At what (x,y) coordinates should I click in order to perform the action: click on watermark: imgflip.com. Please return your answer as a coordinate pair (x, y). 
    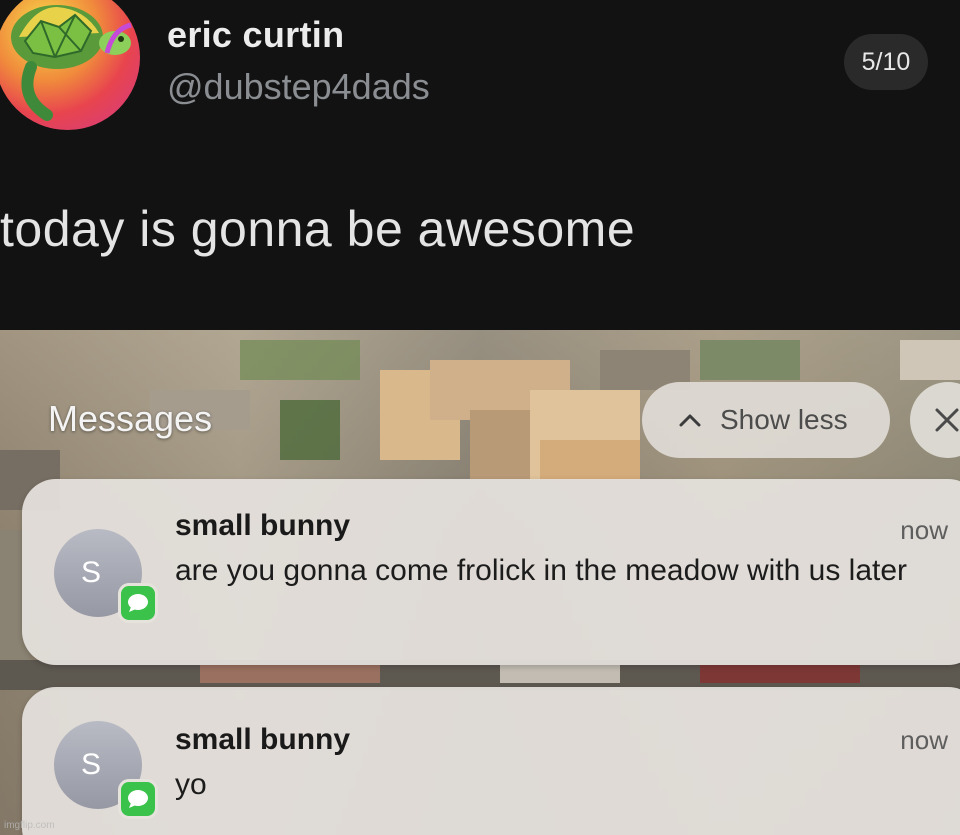
    Looking at the image, I should click on (29, 825).